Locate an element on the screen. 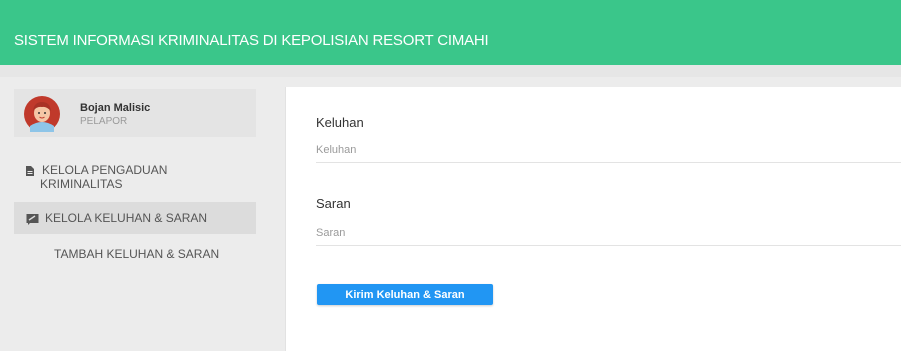 This screenshot has width=901, height=351. sidebar-item-tambah-keluhan: TAMBAH KELUHAN & SARAN is located at coordinates (139, 254).